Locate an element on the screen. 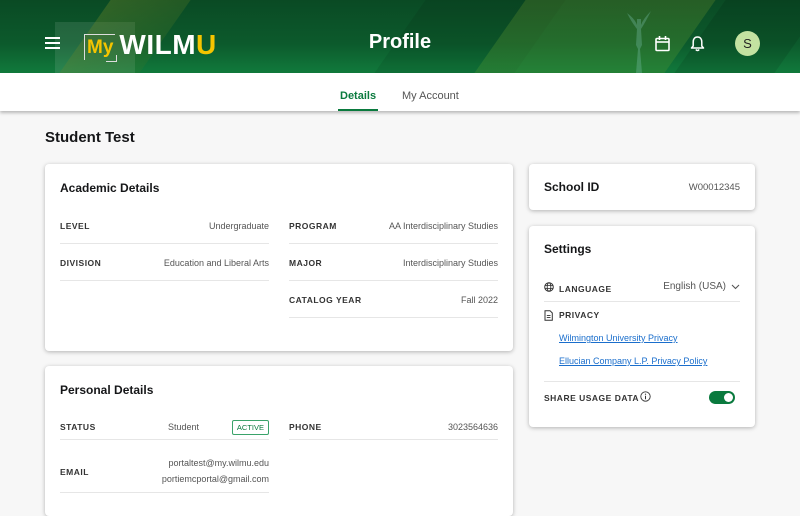 This screenshot has width=800, height=516. major-value: Interdisciplinary Studies is located at coordinates (450, 263).